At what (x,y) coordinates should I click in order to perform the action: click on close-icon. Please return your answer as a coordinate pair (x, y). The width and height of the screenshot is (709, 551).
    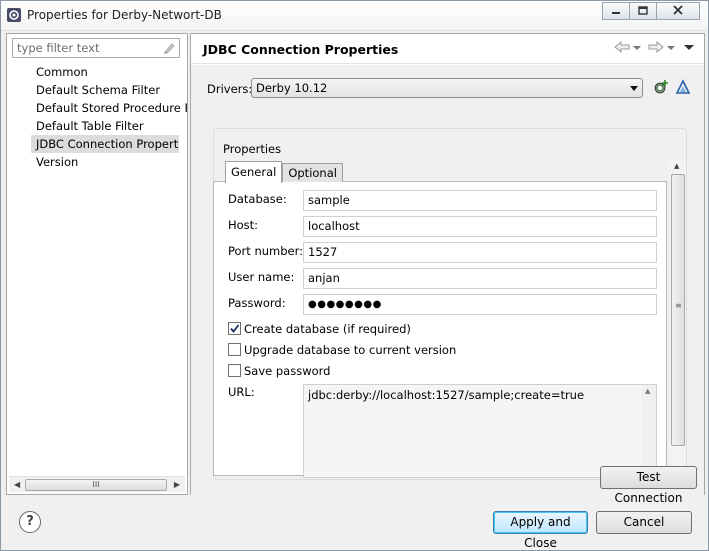
    Looking at the image, I should click on (678, 11).